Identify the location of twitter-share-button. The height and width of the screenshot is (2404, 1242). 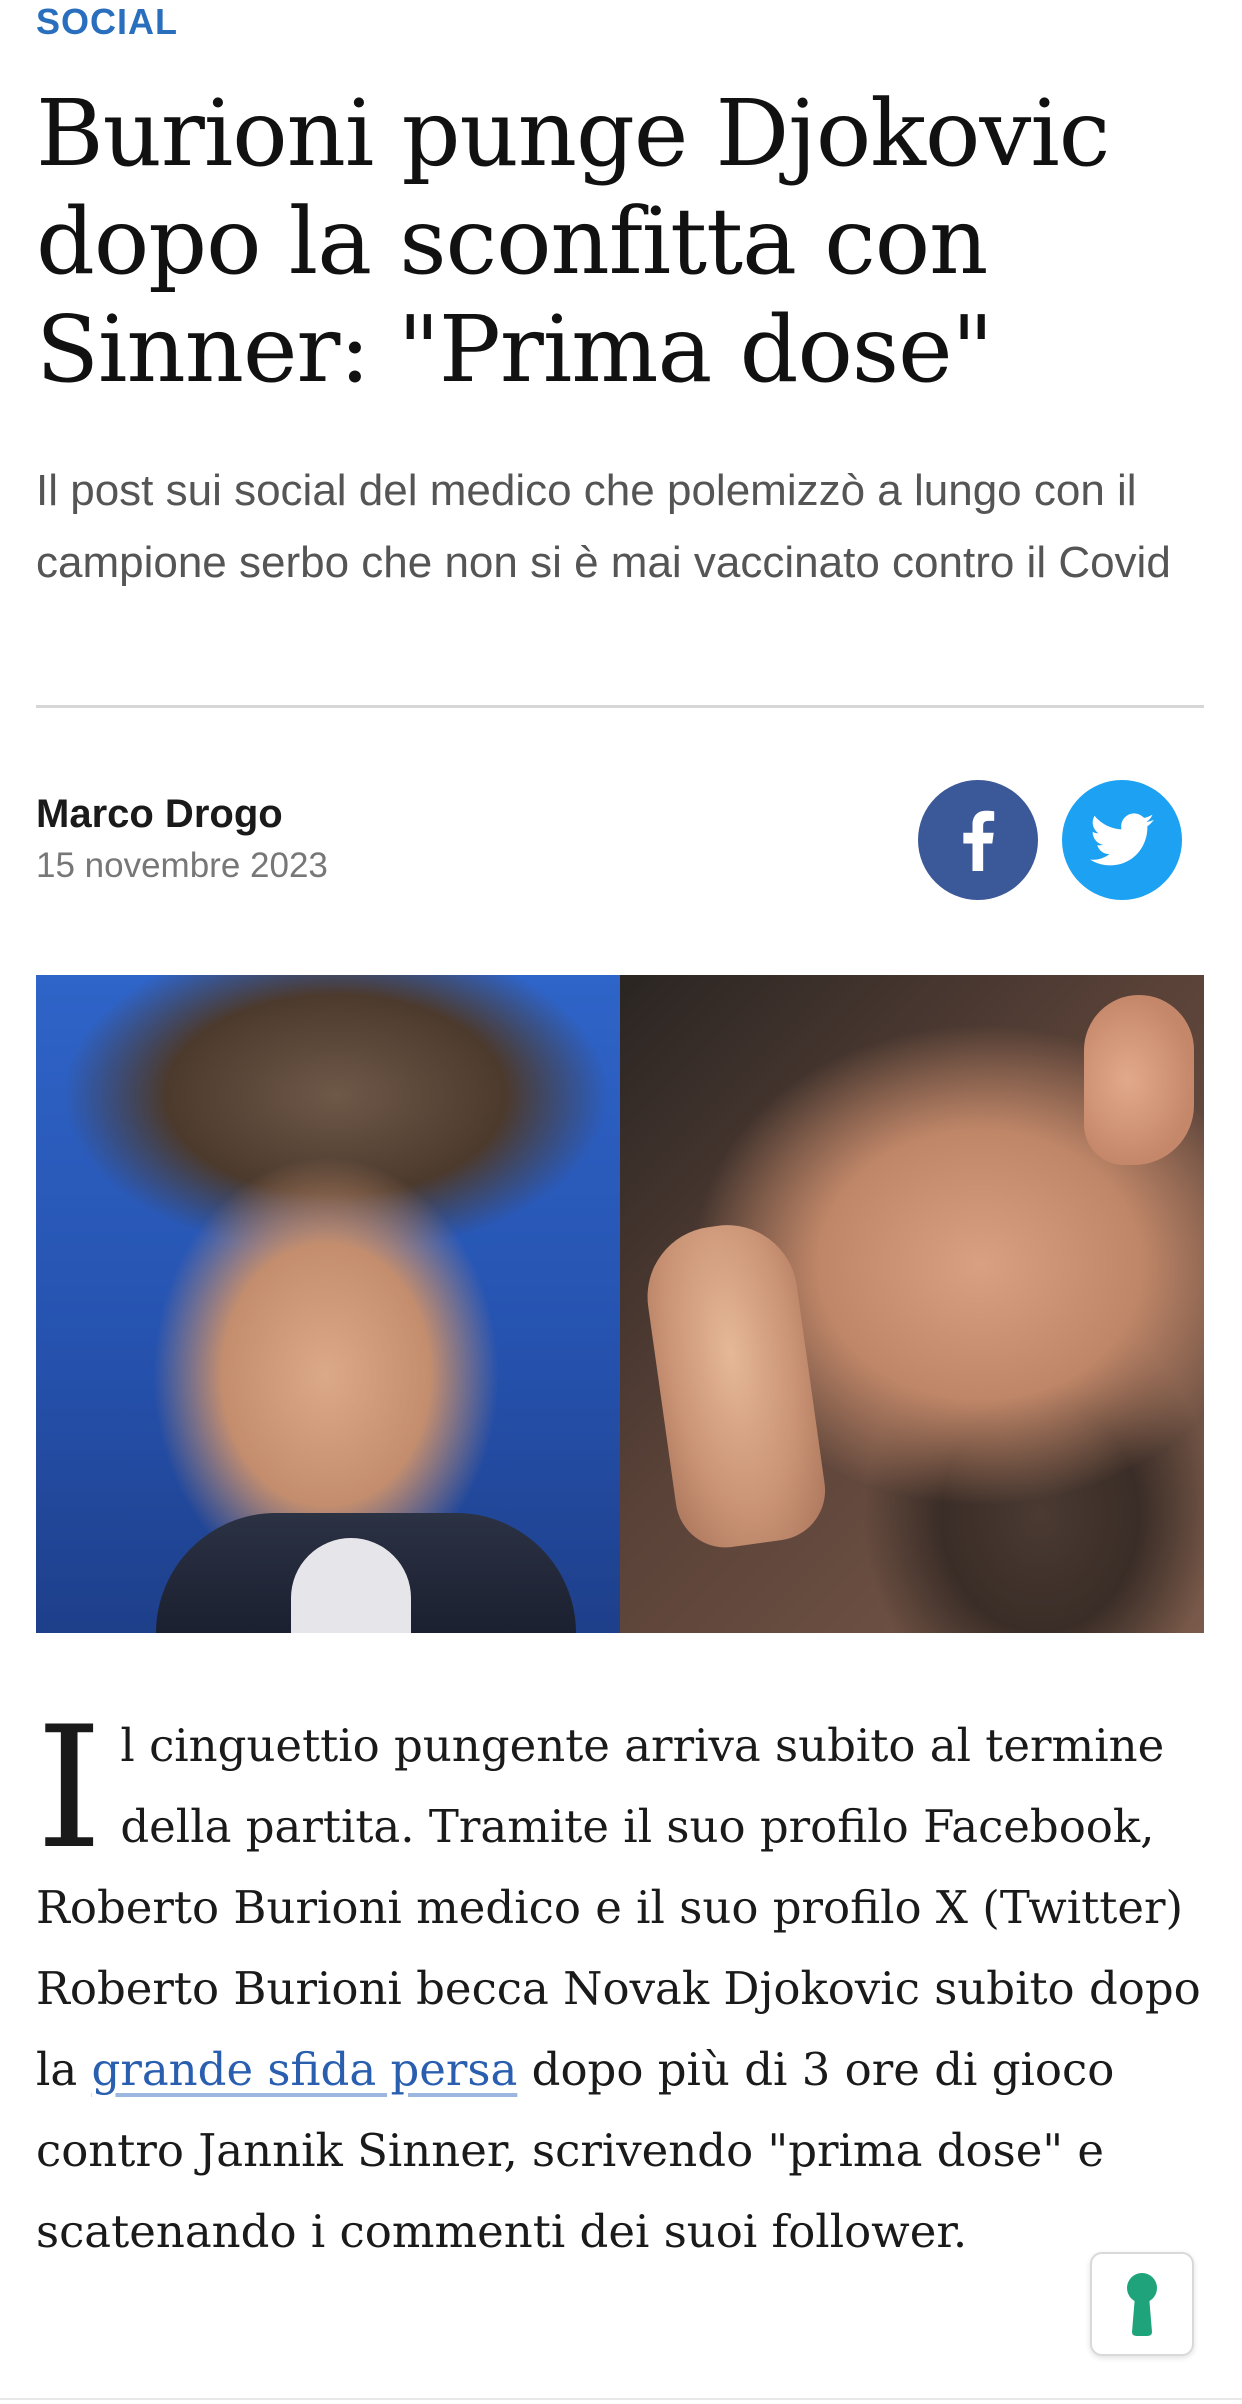
(1122, 840).